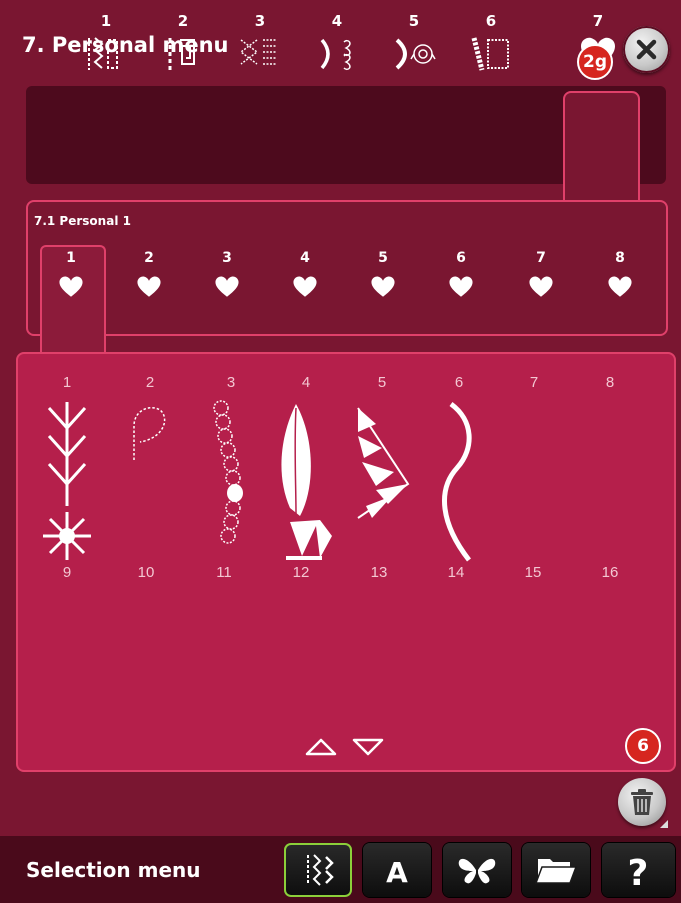 The height and width of the screenshot is (903, 681). I want to click on decorative-stitch-icon, so click(335, 54).